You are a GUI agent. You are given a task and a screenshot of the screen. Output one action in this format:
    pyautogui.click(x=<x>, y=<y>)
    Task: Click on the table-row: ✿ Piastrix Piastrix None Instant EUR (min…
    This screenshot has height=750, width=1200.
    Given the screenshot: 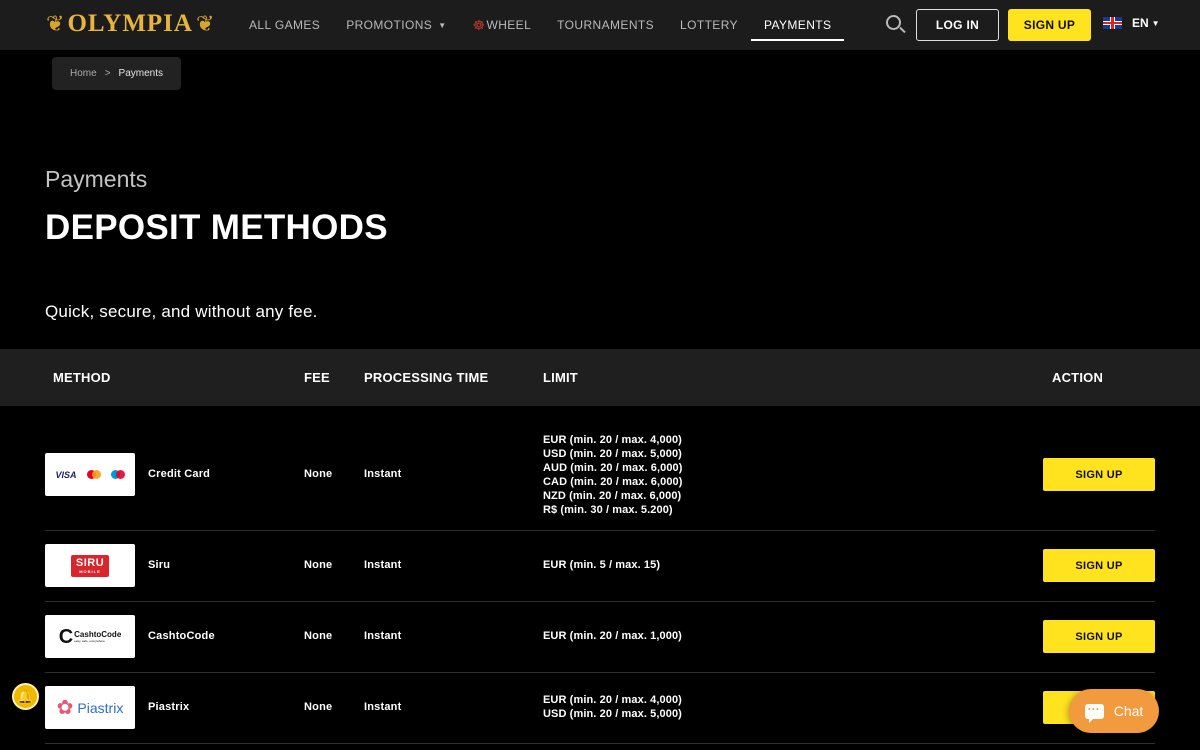 What is the action you would take?
    pyautogui.click(x=600, y=708)
    